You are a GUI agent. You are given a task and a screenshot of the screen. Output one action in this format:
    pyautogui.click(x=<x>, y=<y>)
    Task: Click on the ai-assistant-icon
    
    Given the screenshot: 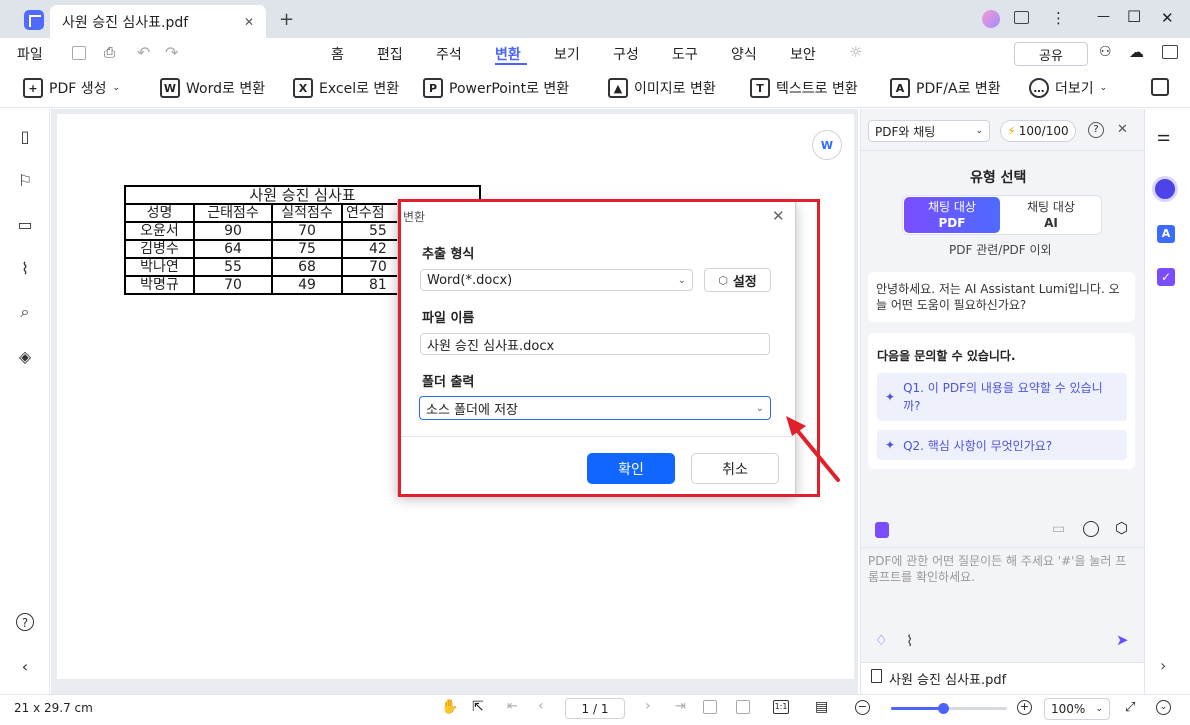 What is the action you would take?
    pyautogui.click(x=1165, y=189)
    